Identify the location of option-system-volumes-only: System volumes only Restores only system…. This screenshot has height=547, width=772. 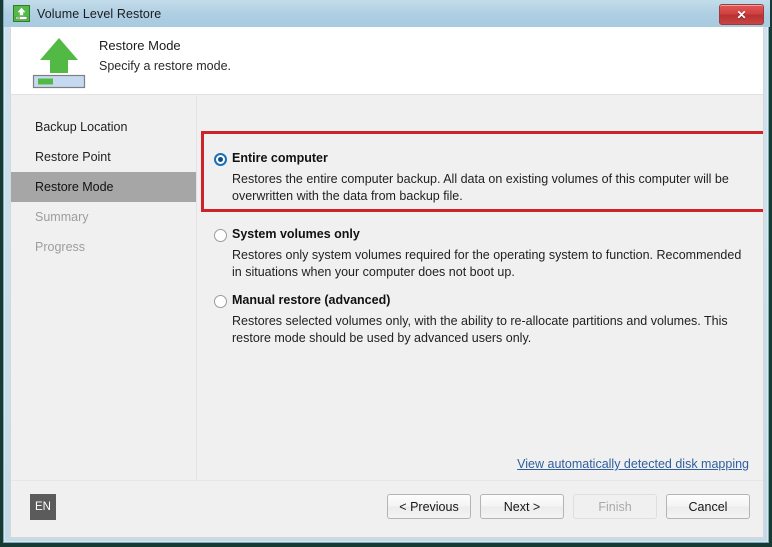
(480, 253).